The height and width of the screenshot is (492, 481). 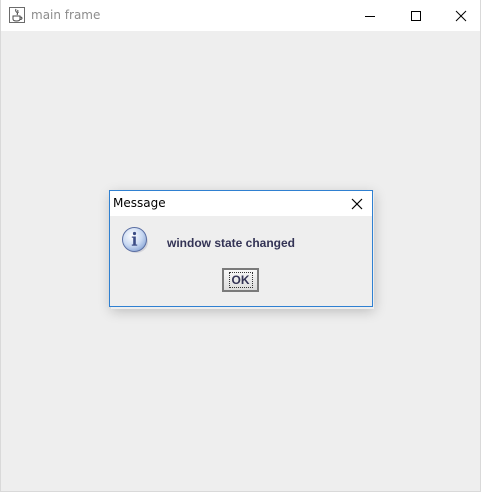 I want to click on minimize-button, so click(x=370, y=15).